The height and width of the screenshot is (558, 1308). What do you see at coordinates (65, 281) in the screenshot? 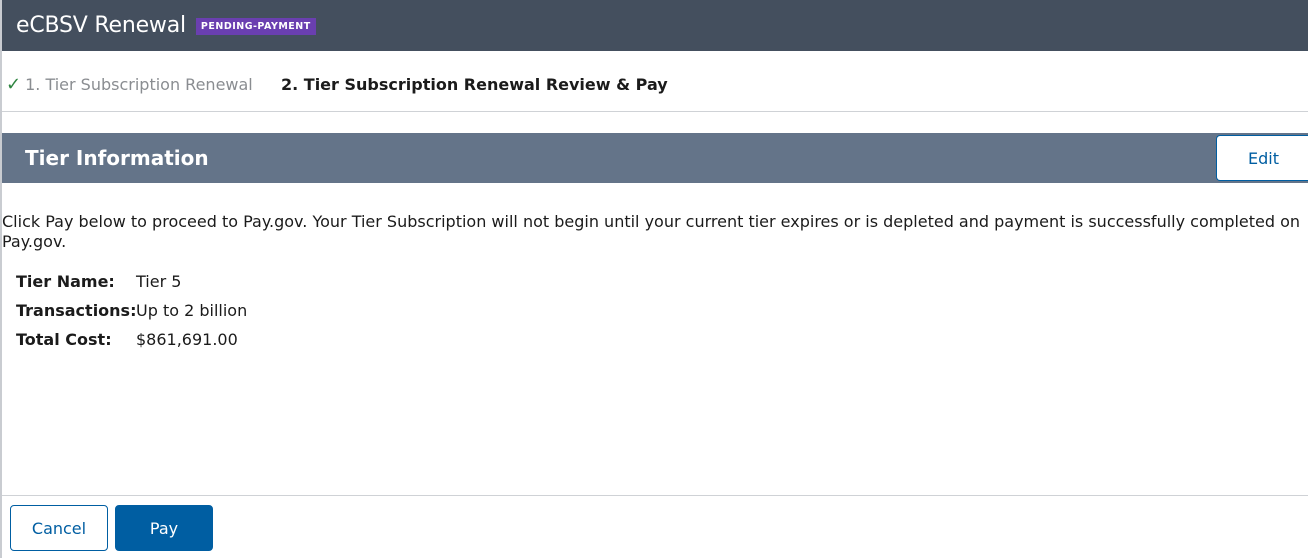
I see `tier-name-label: Tier Name:` at bounding box center [65, 281].